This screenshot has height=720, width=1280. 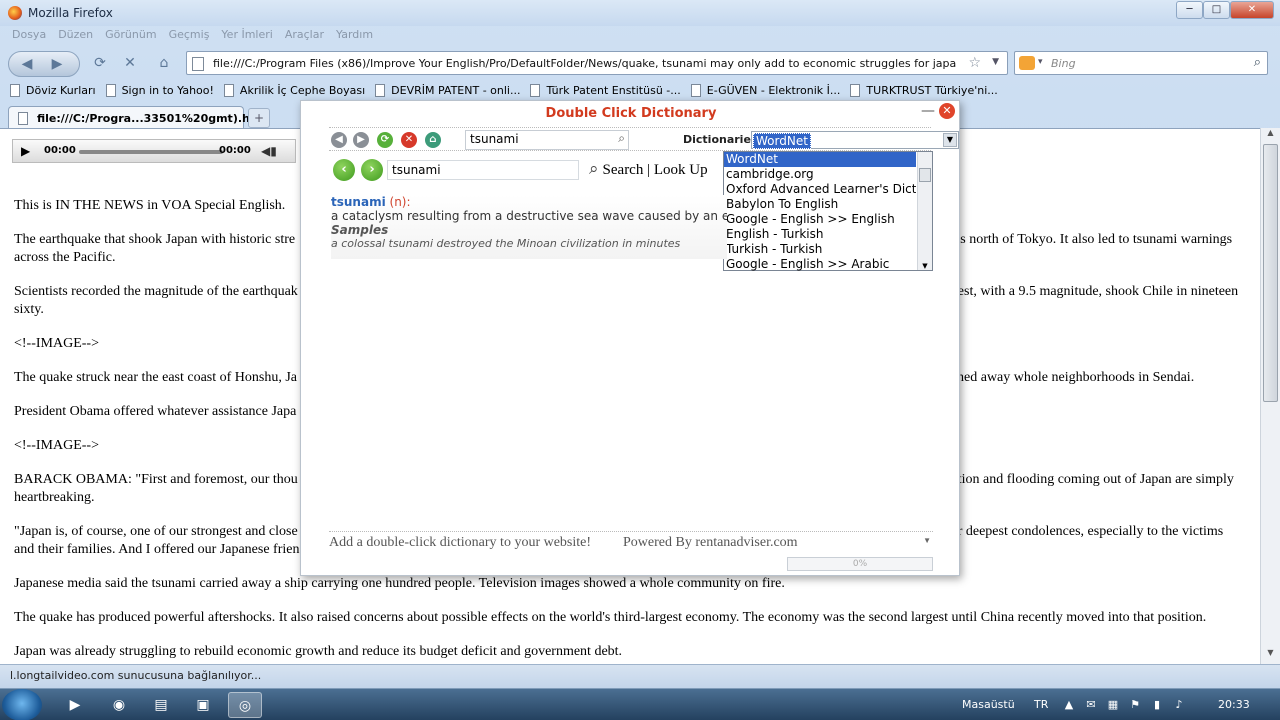 I want to click on menu-history: Geçmiş, so click(x=189, y=38).